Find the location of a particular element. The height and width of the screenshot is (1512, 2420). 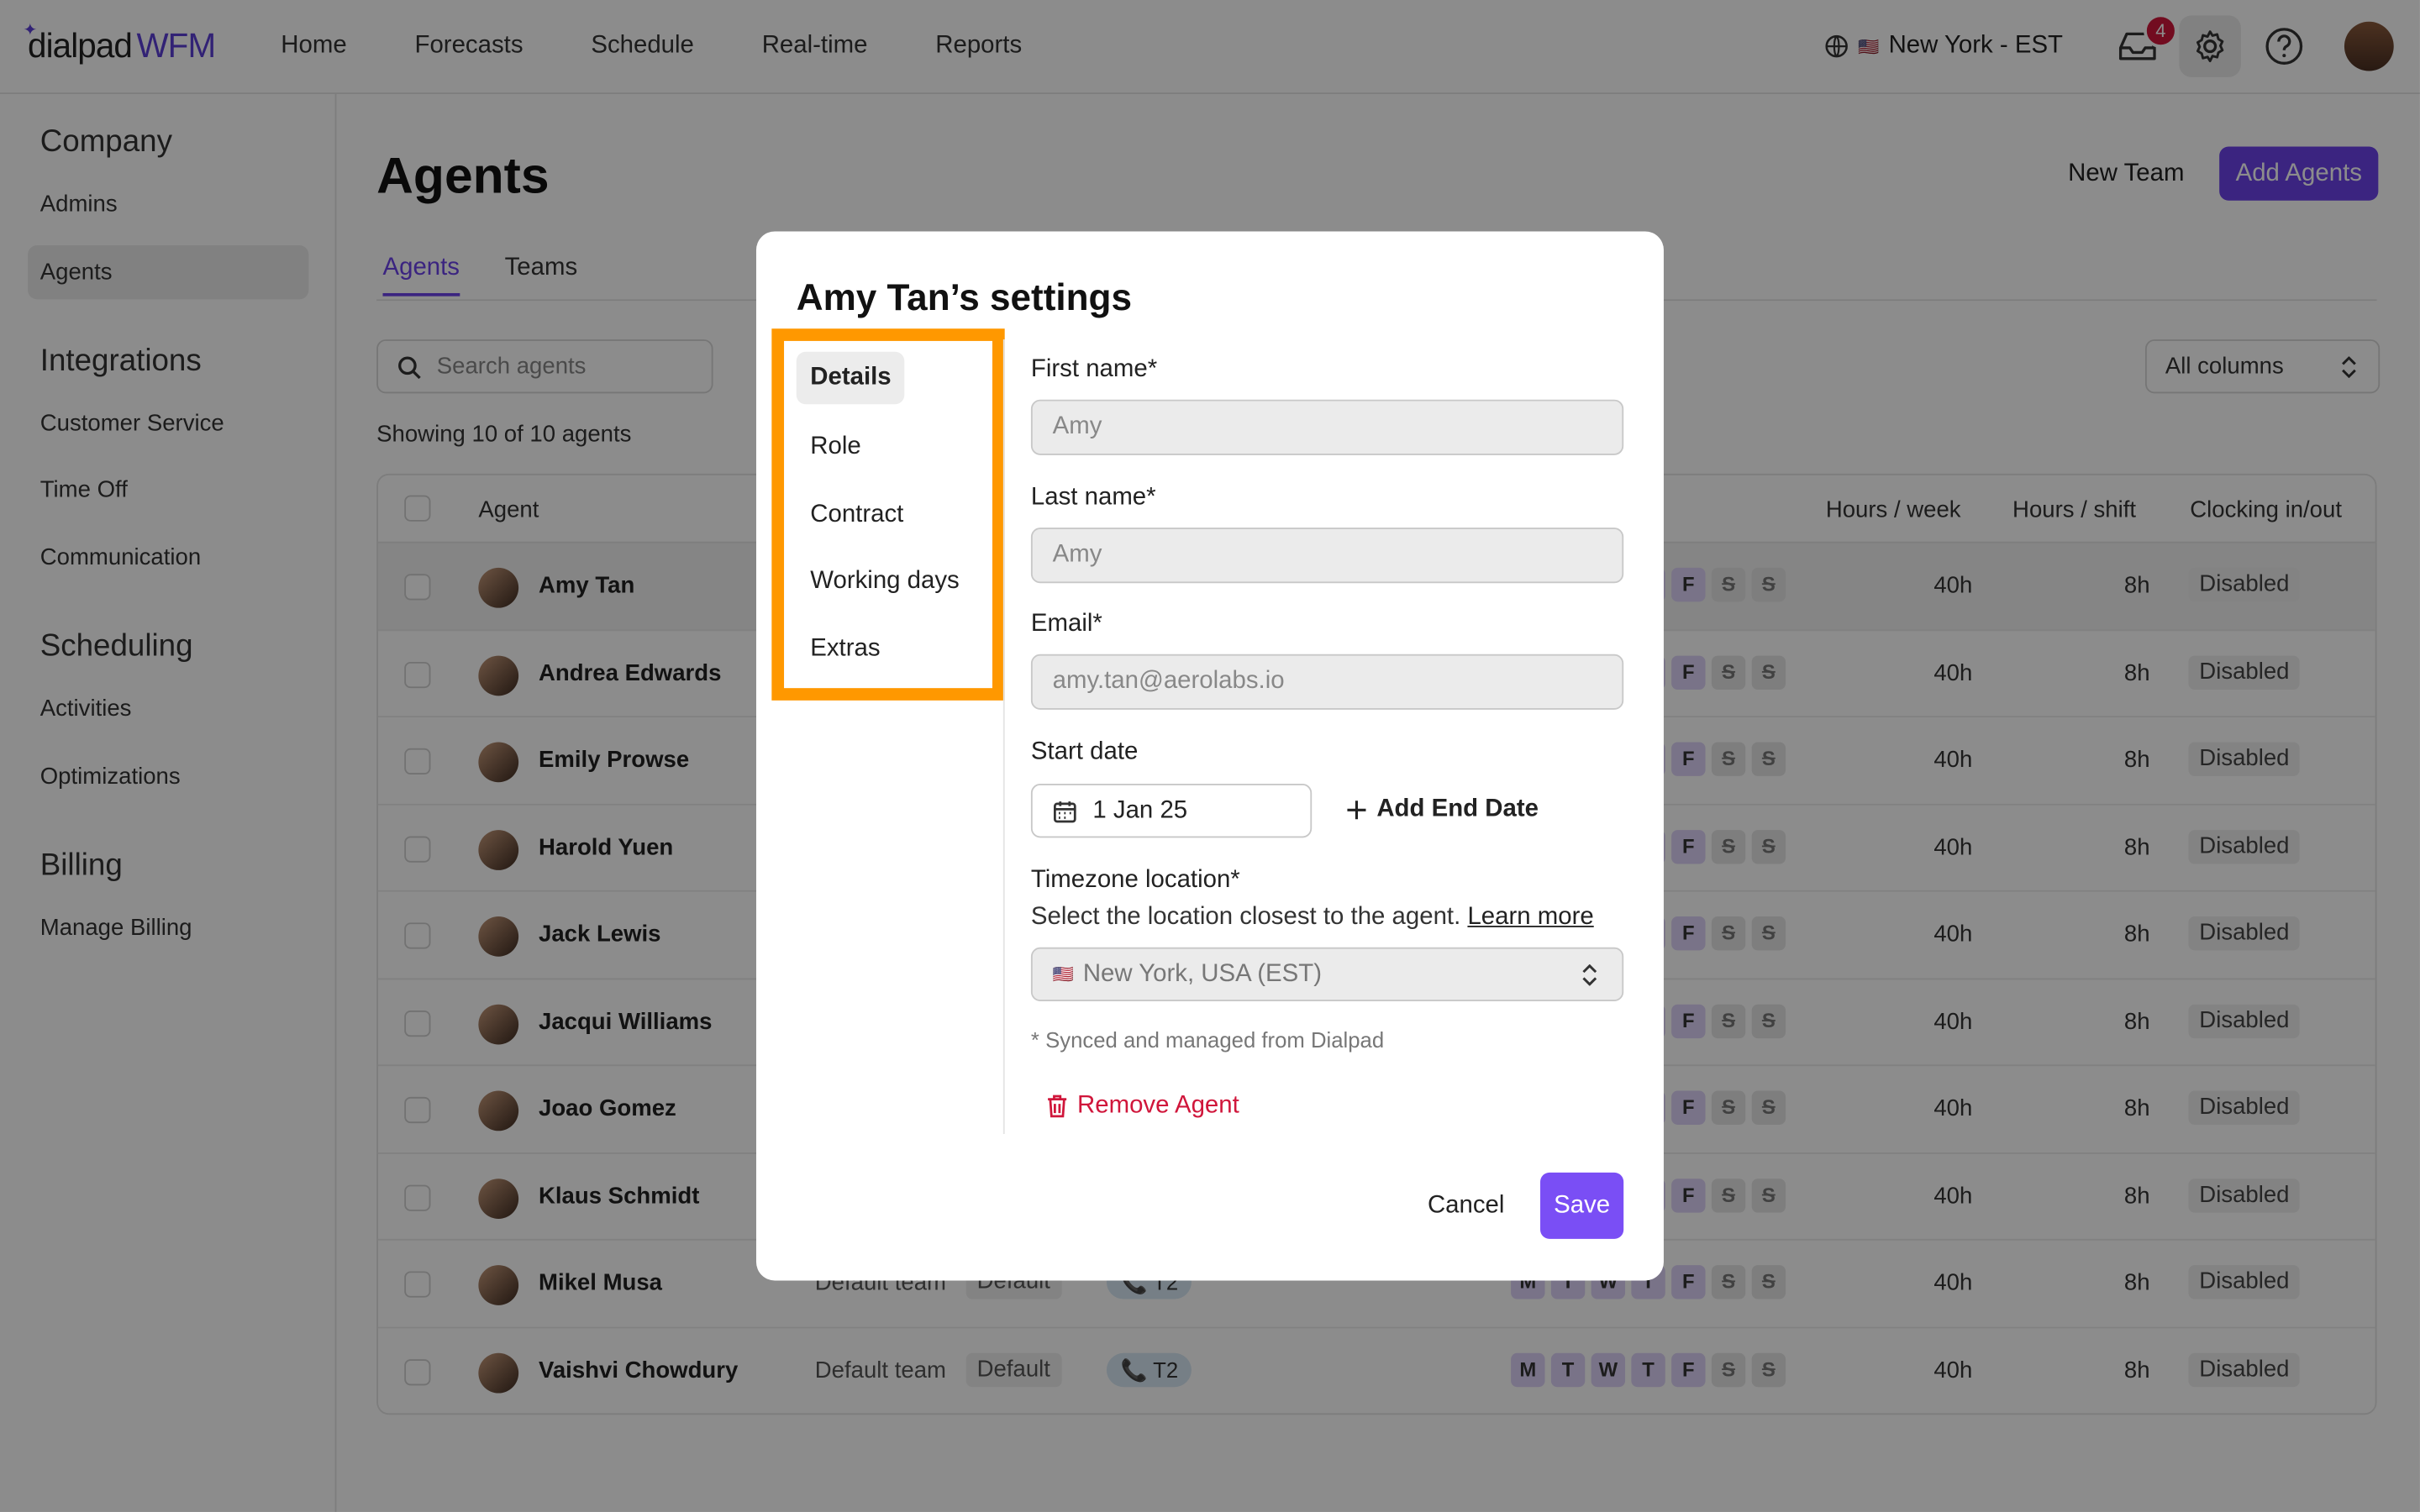

plus-icon is located at coordinates (1356, 810).